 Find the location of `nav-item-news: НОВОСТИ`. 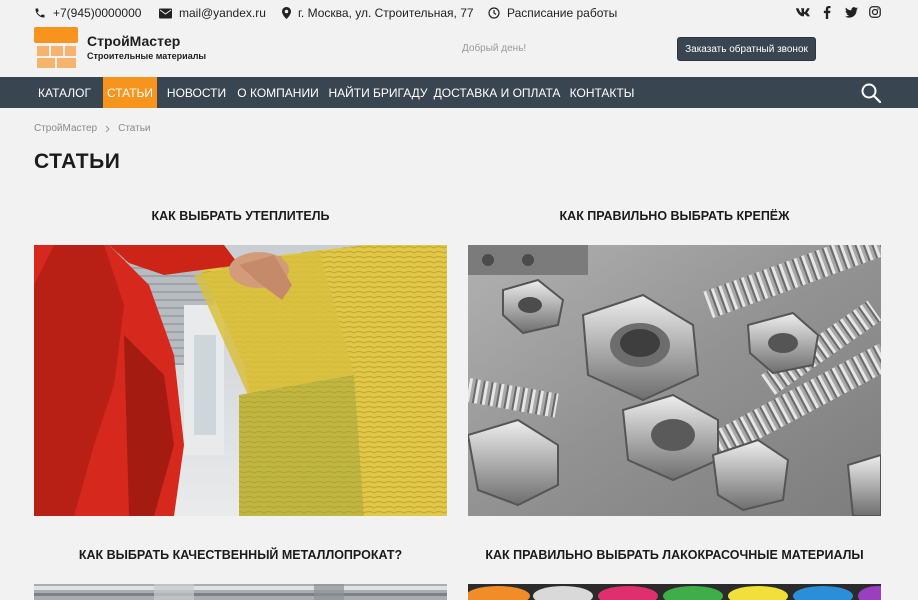

nav-item-news: НОВОСТИ is located at coordinates (196, 92).